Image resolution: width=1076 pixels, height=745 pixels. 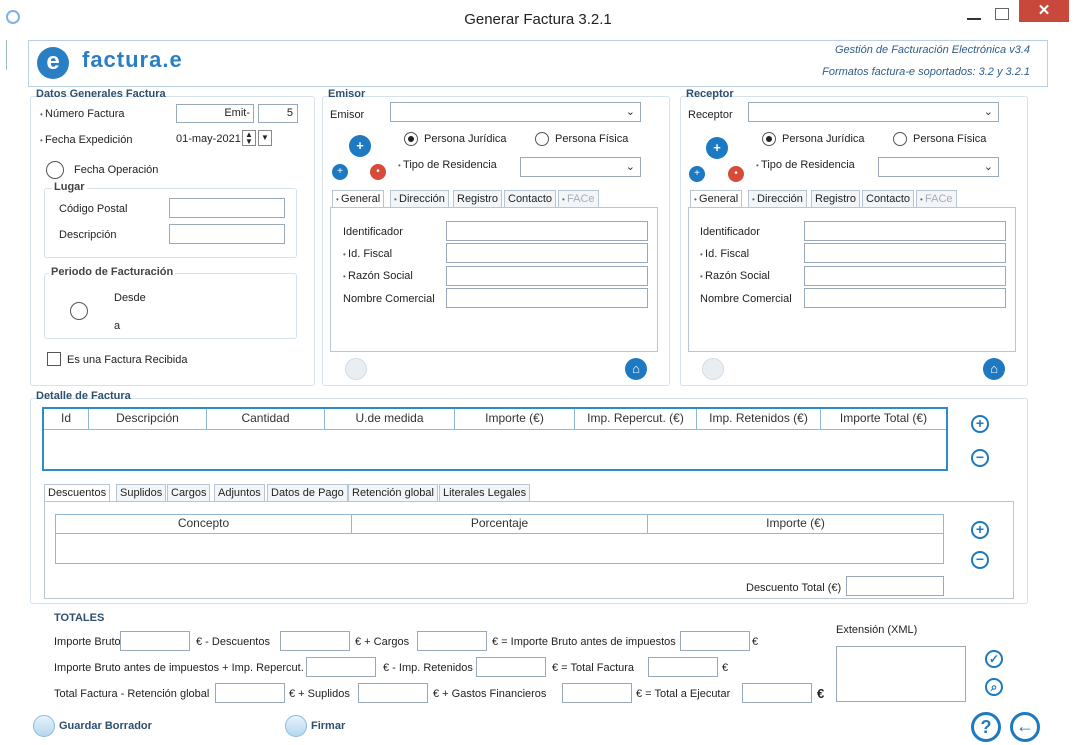 What do you see at coordinates (938, 167) in the screenshot?
I see `receptor-residencia-select: ⌄` at bounding box center [938, 167].